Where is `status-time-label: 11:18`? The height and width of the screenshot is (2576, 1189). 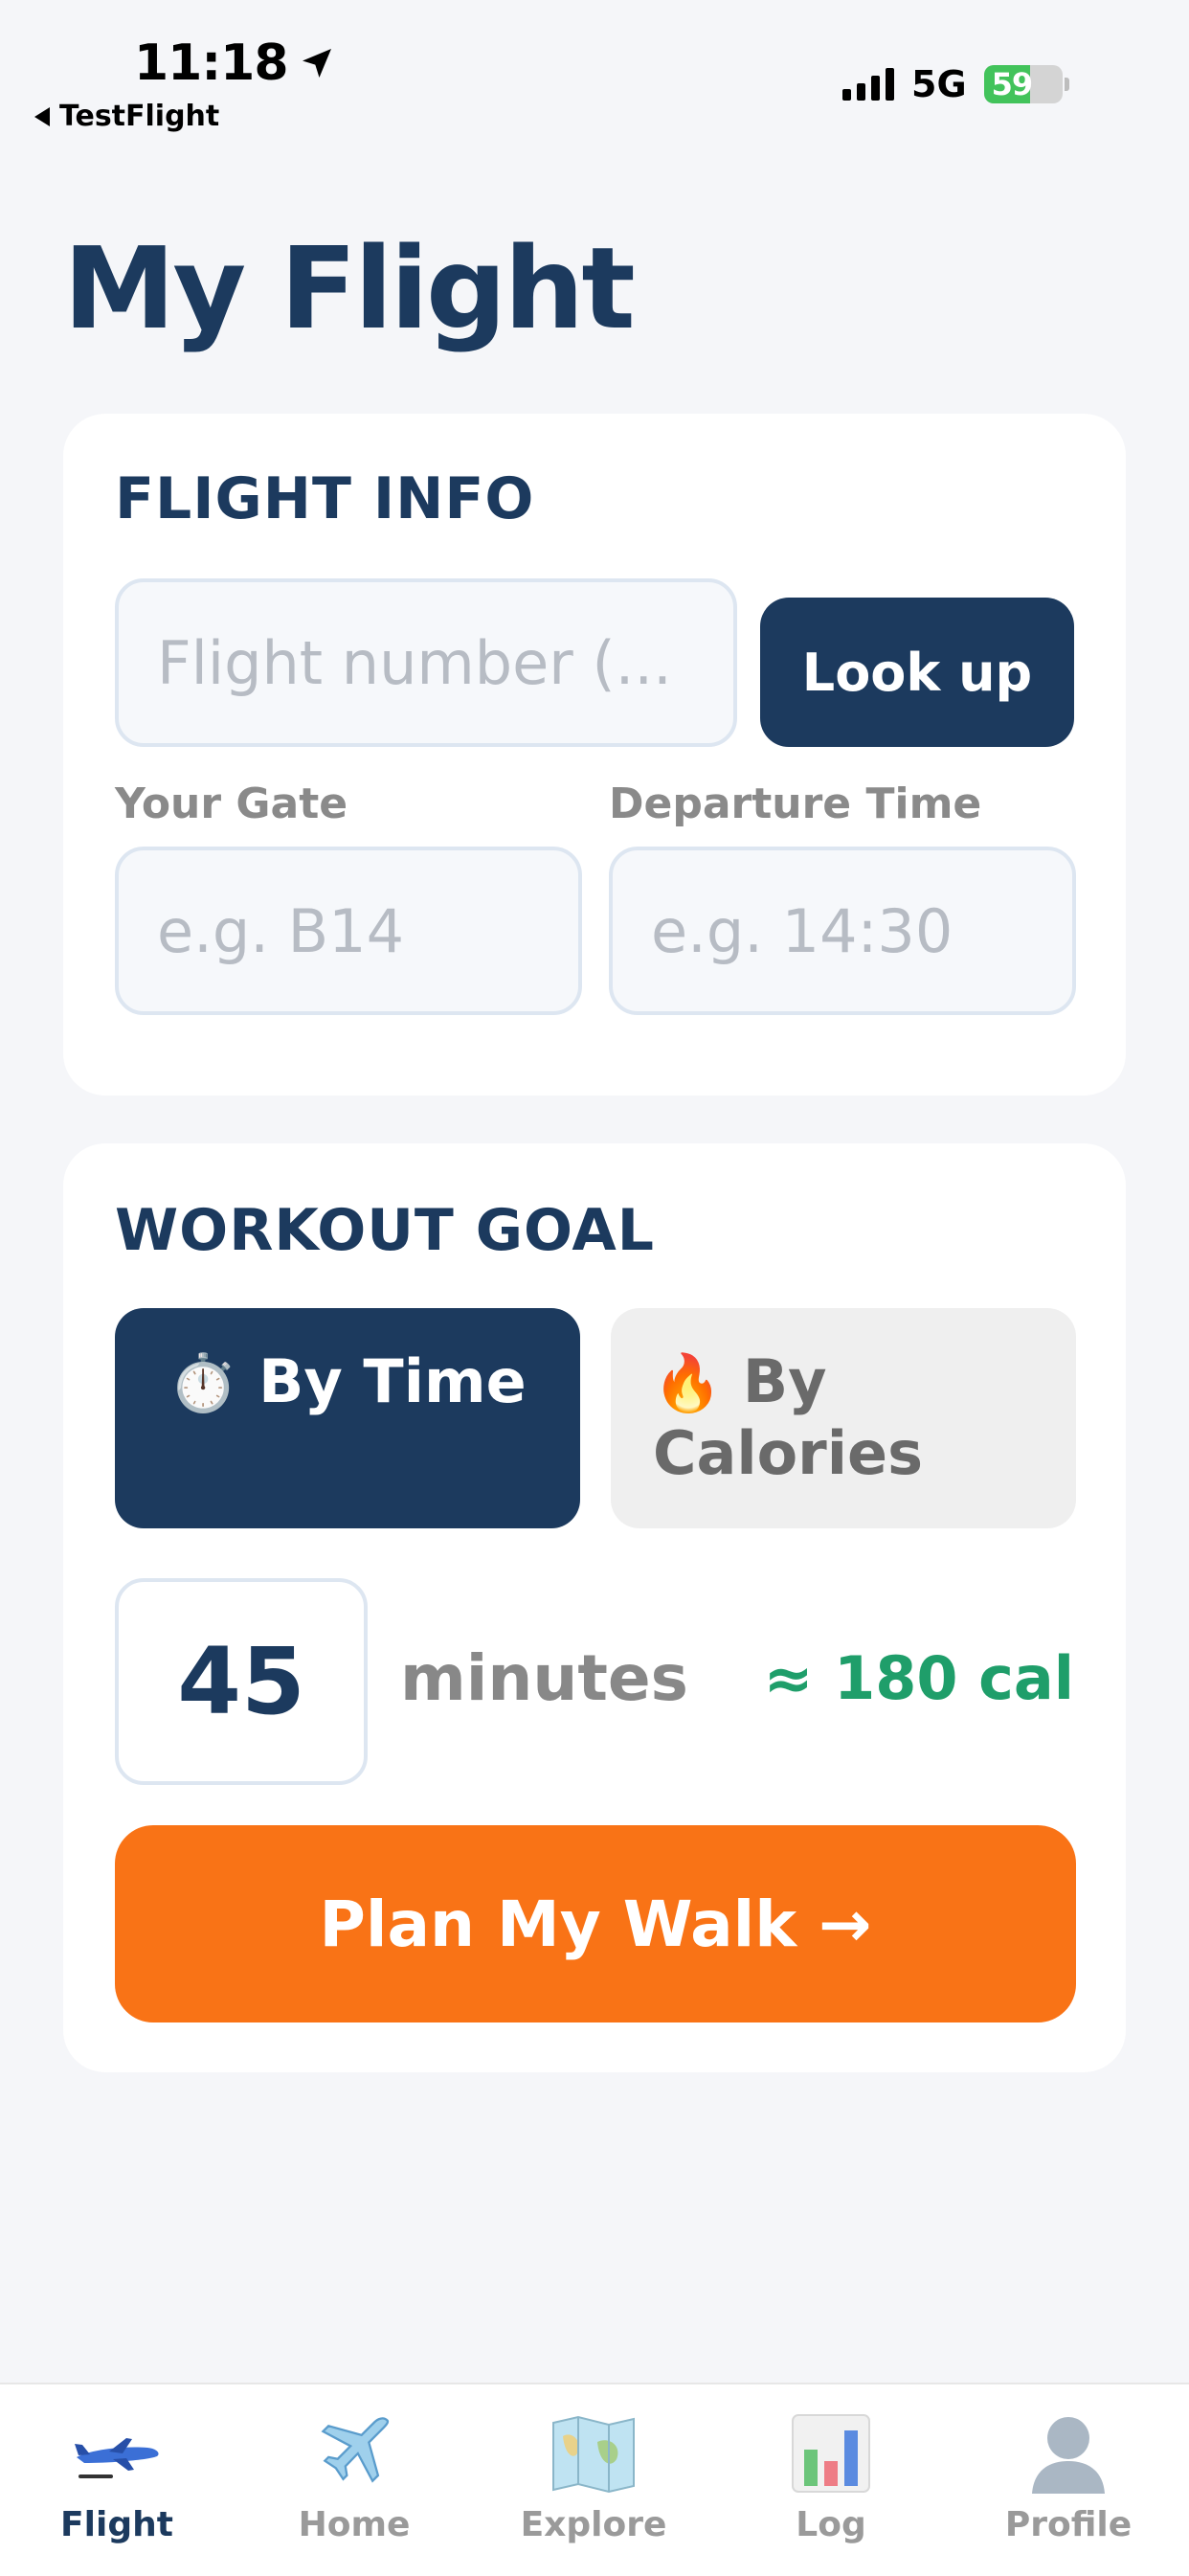
status-time-label: 11:18 is located at coordinates (211, 63).